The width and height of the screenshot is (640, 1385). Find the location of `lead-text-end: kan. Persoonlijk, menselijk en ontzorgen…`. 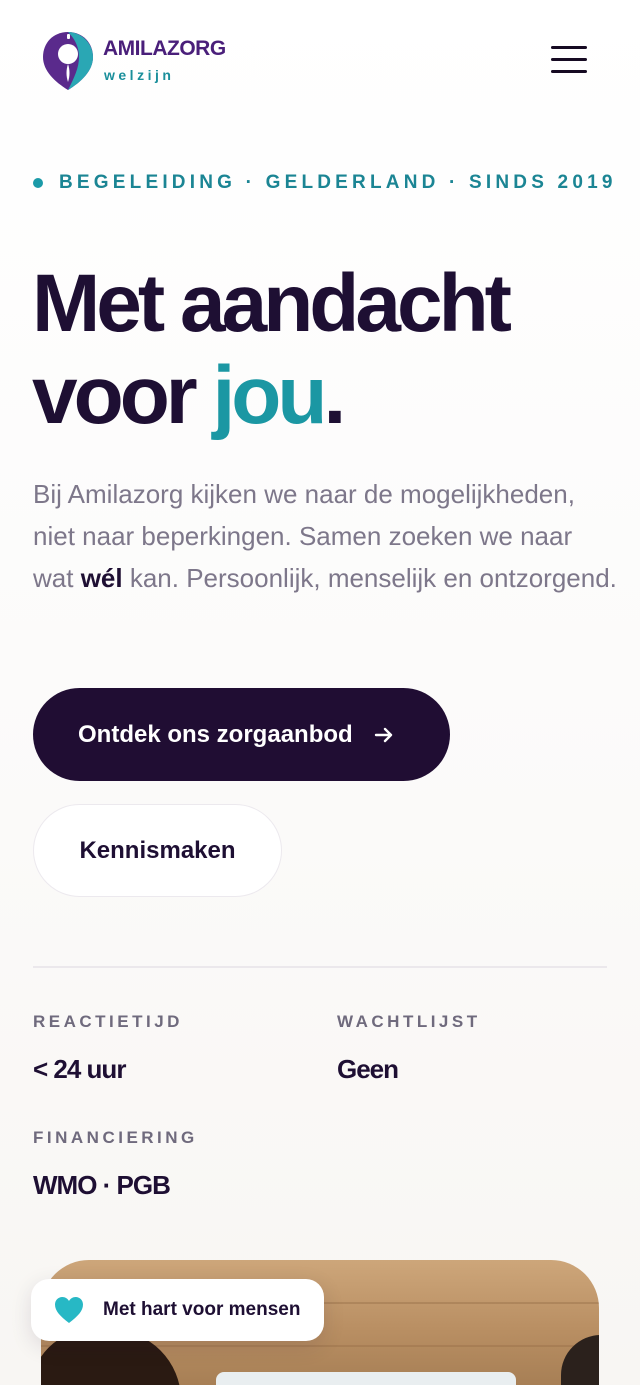

lead-text-end: kan. Persoonlijk, menselijk en ontzorgen… is located at coordinates (369, 578).